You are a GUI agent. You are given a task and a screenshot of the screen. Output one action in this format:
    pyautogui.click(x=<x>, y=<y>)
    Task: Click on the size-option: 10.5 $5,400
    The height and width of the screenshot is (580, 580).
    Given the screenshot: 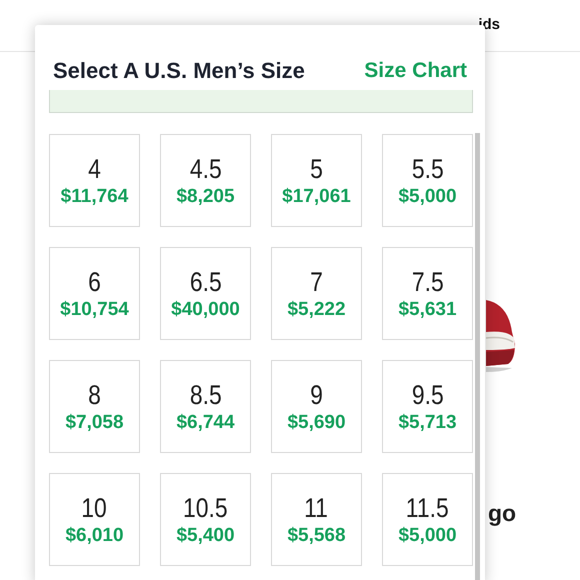 What is the action you would take?
    pyautogui.click(x=205, y=519)
    